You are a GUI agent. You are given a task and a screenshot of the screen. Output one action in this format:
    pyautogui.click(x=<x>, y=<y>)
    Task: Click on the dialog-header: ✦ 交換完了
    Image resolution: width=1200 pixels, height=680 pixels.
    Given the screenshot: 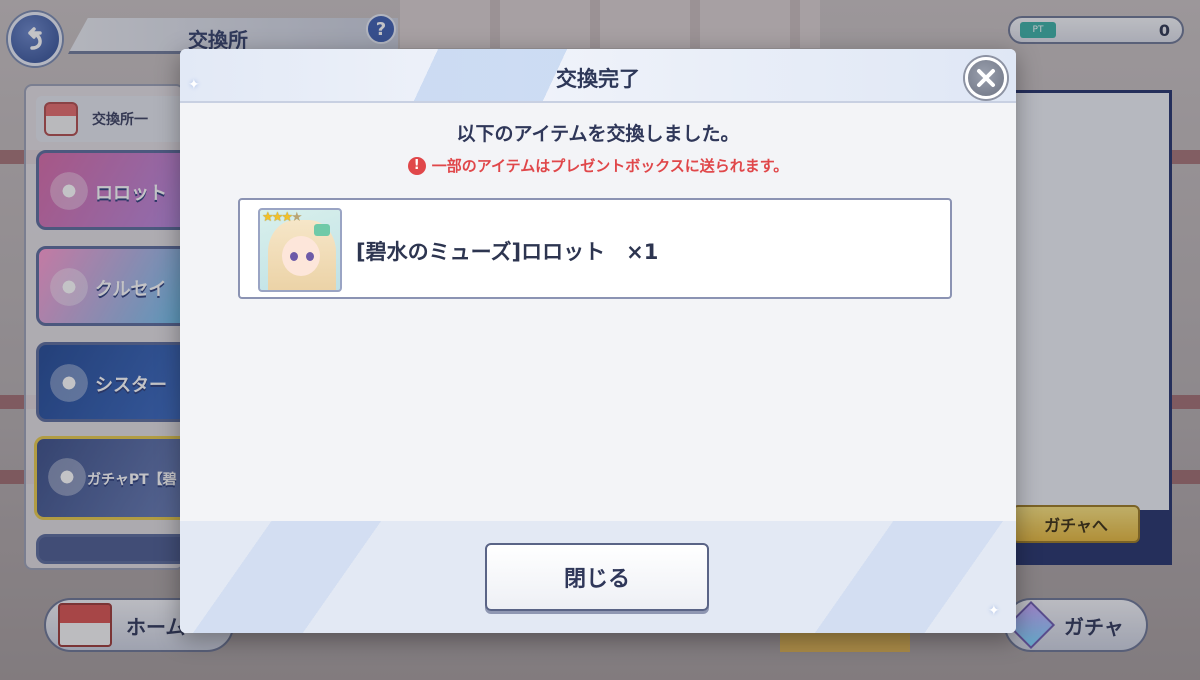 What is the action you would take?
    pyautogui.click(x=598, y=76)
    